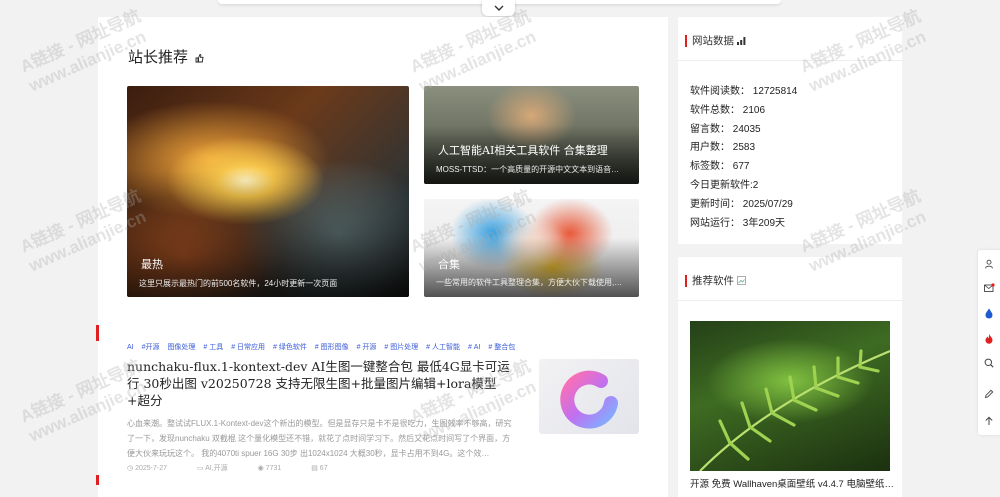 This screenshot has width=1000, height=497. I want to click on post-tag: # 整合包, so click(501, 347).